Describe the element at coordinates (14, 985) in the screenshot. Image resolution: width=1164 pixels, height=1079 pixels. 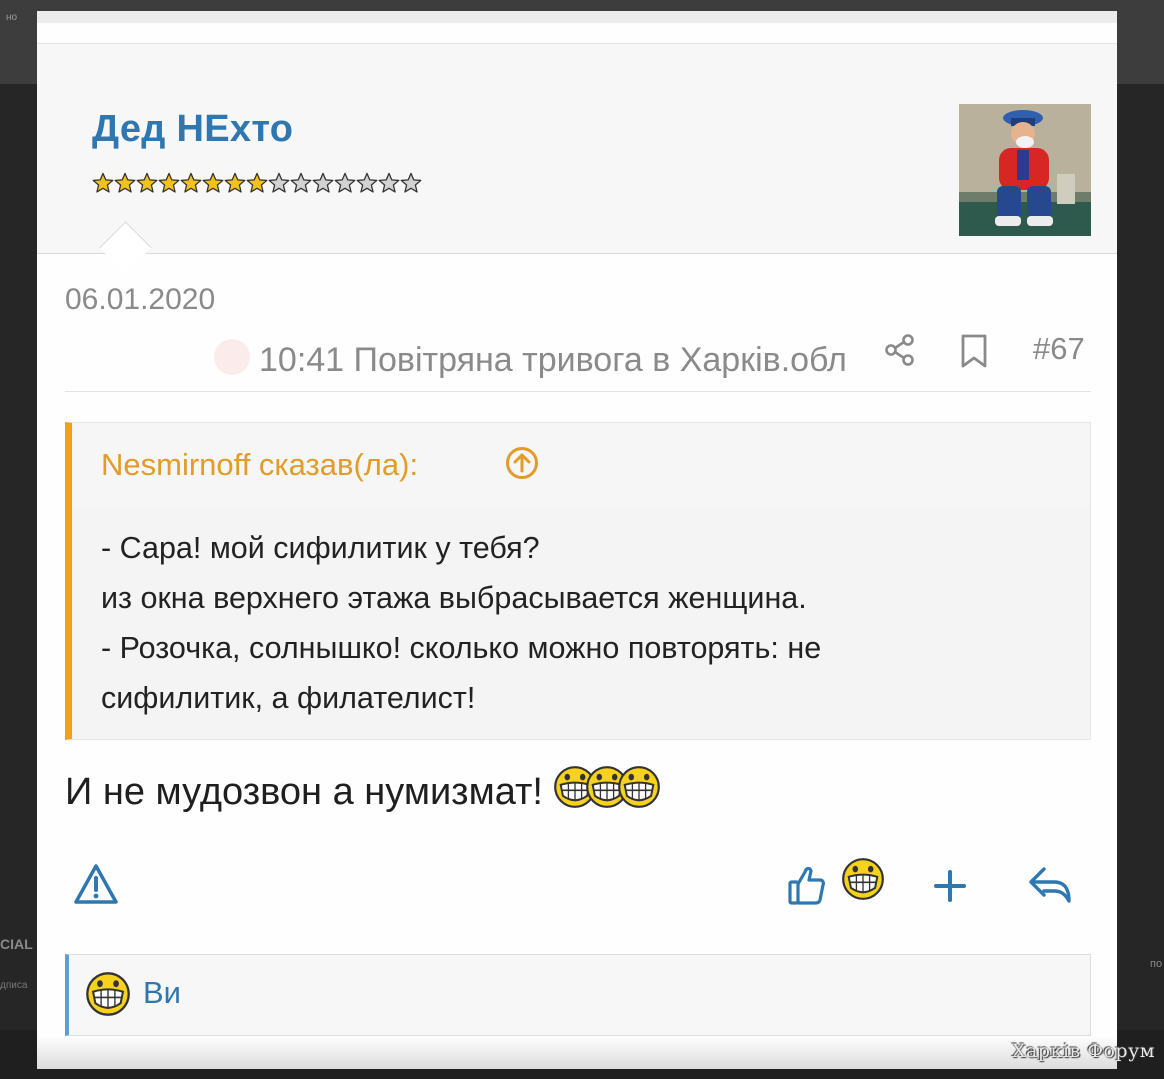
I see `backdrop-left-small: дписа` at that location.